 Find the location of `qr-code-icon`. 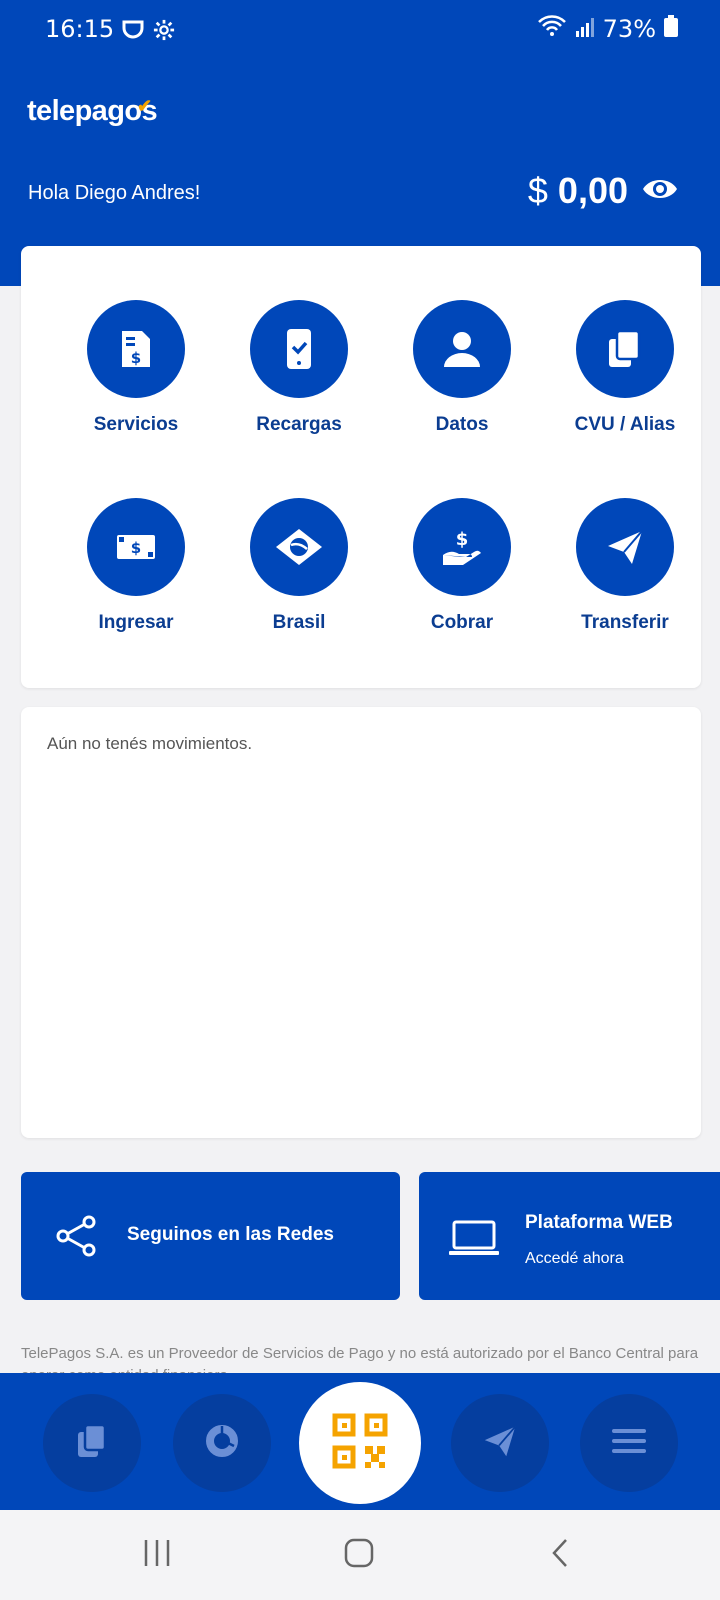

qr-code-icon is located at coordinates (360, 1443).